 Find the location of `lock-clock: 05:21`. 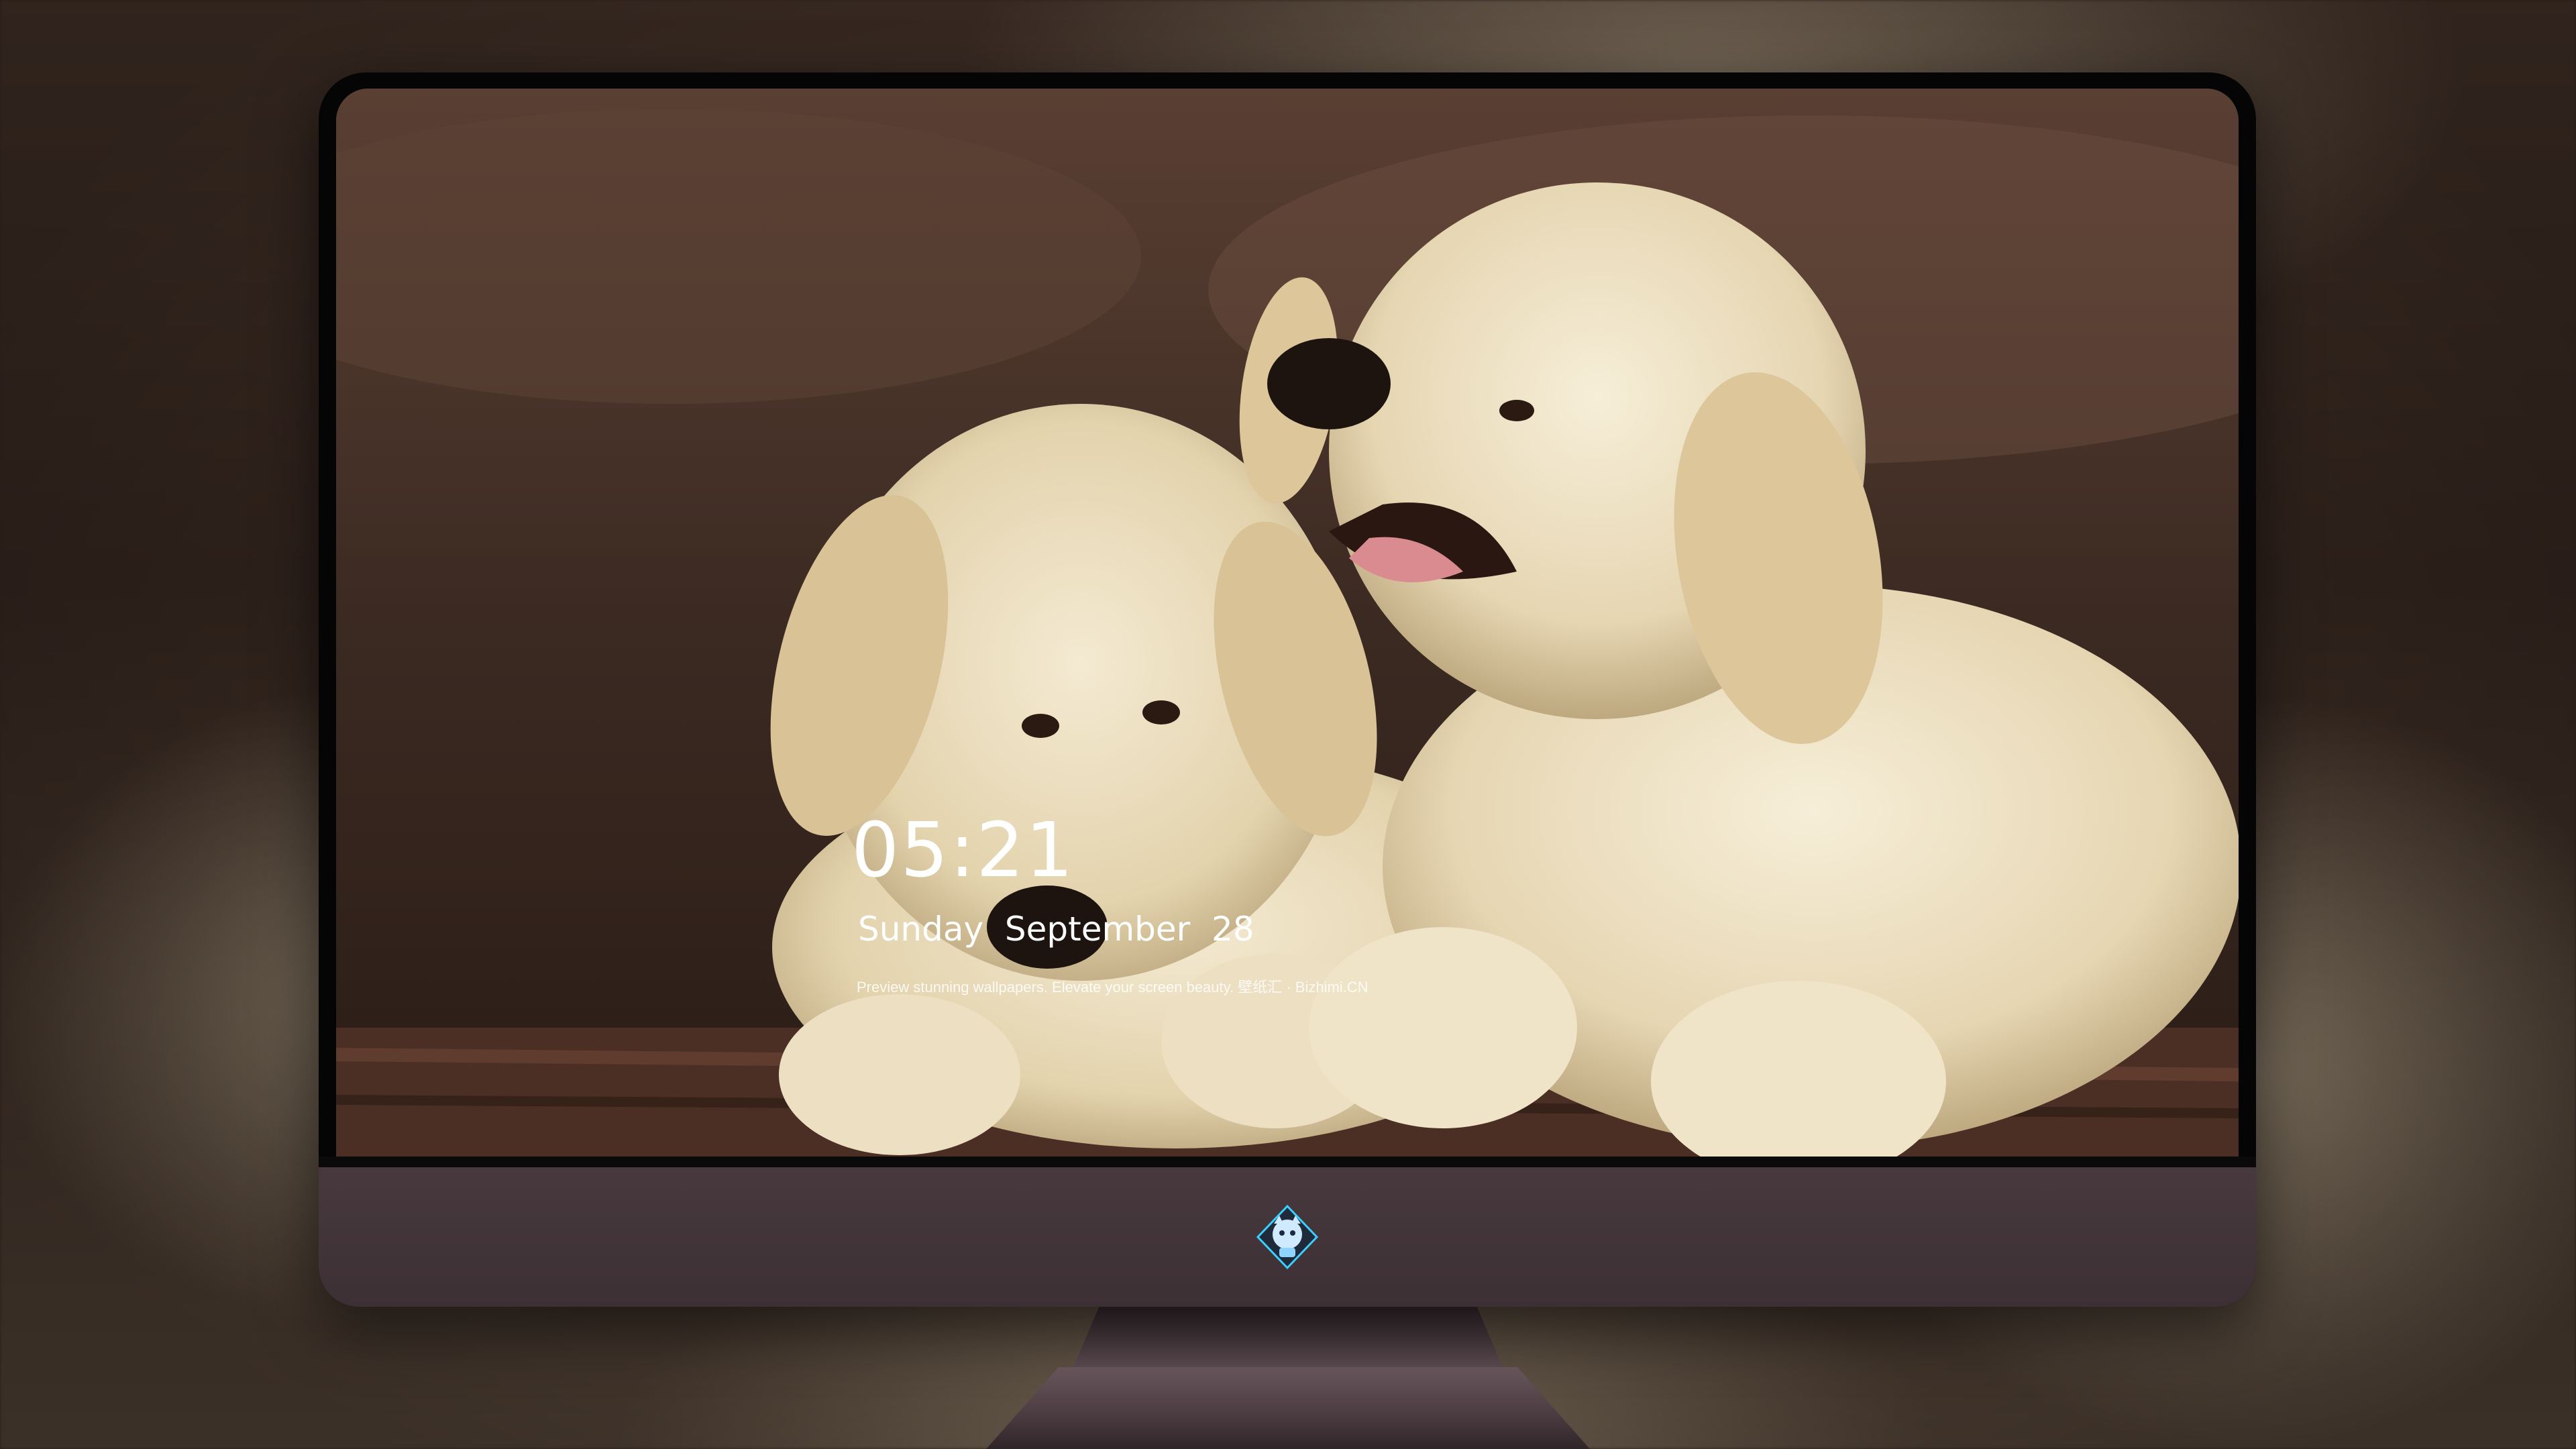

lock-clock: 05:21 is located at coordinates (963, 850).